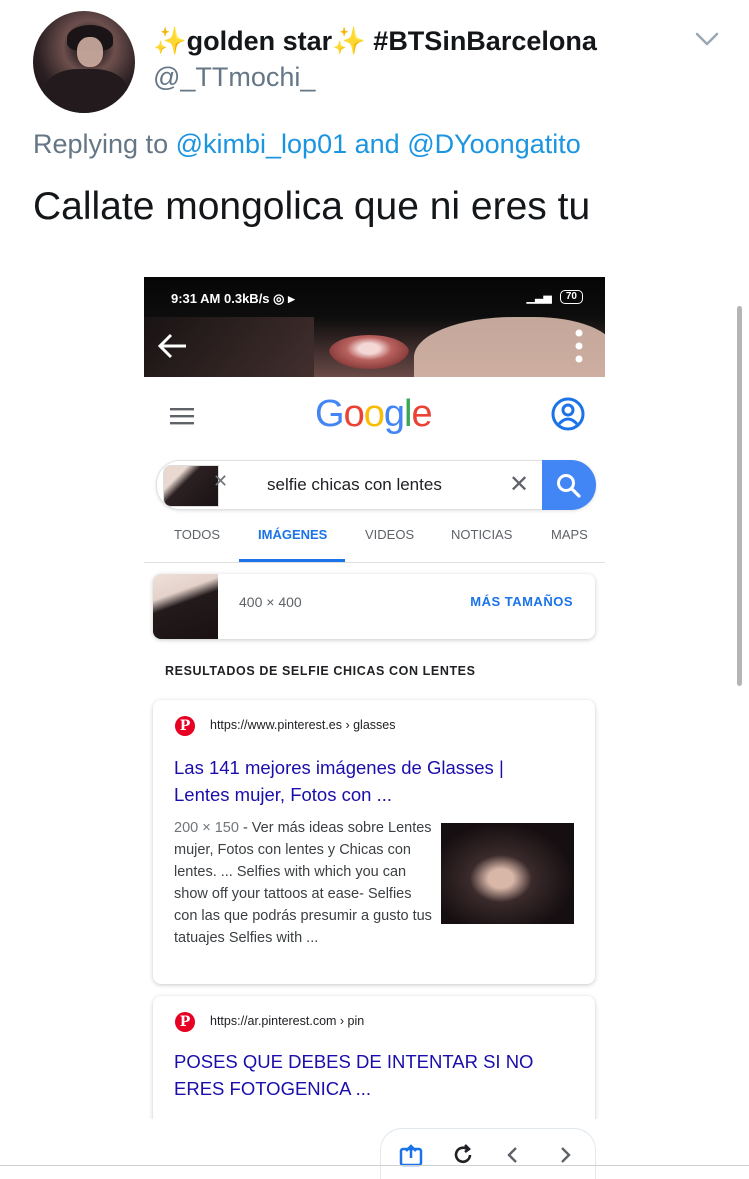 This screenshot has height=1179, width=749. I want to click on battery-icon: 70, so click(571, 297).